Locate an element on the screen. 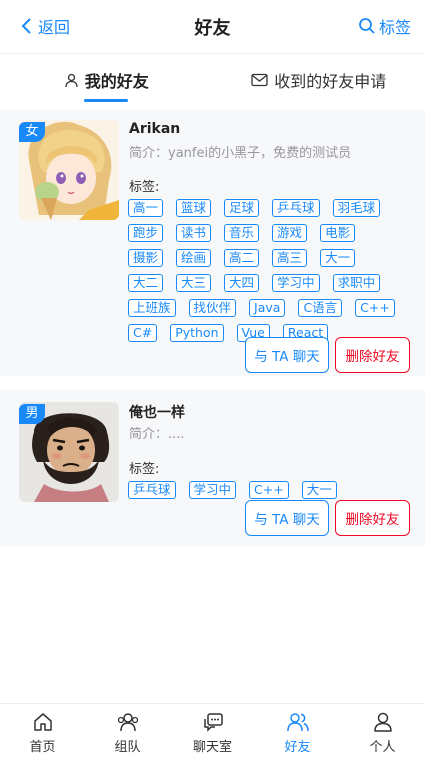  nav-bar: 返回 好友 标签 is located at coordinates (212, 27).